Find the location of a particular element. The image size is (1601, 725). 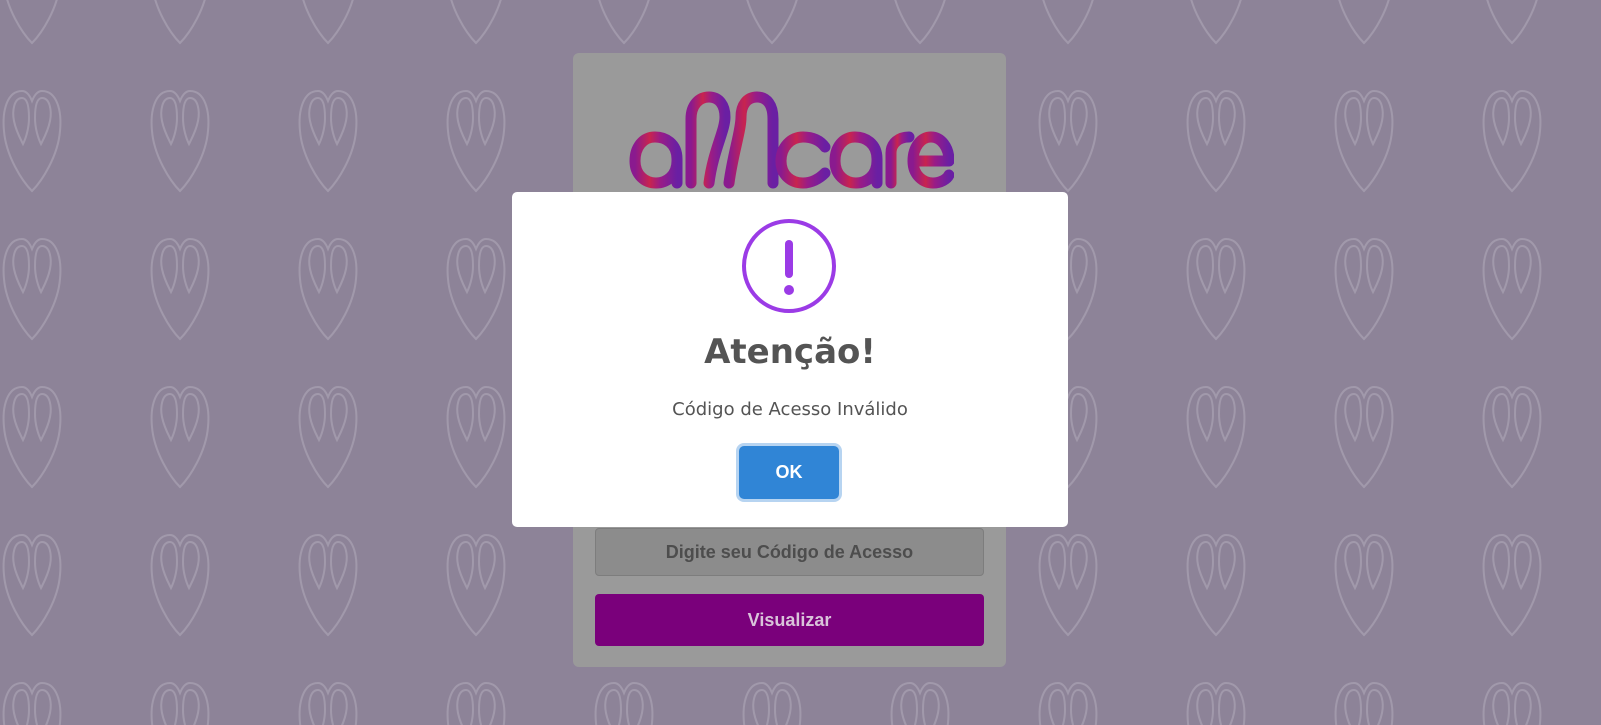

dialog-title: Atenção! is located at coordinates (790, 352).